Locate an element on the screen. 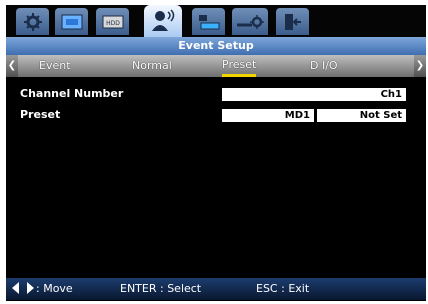  hdd-icon: HDD is located at coordinates (112, 21).